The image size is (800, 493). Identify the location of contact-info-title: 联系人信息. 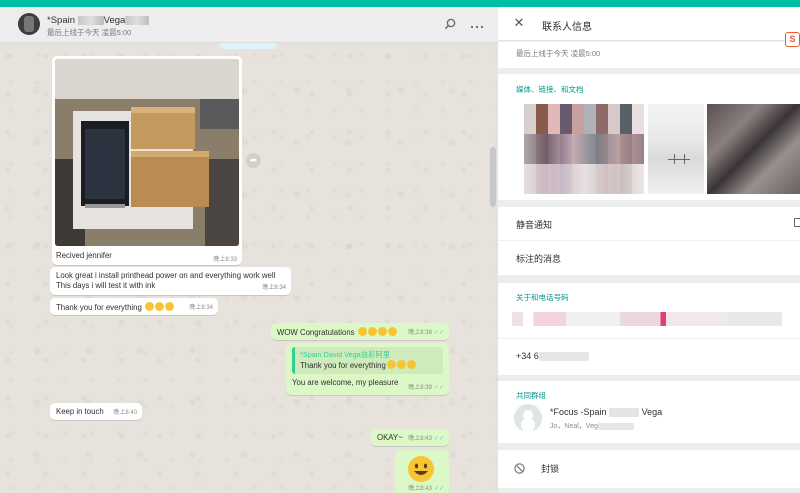
(567, 27).